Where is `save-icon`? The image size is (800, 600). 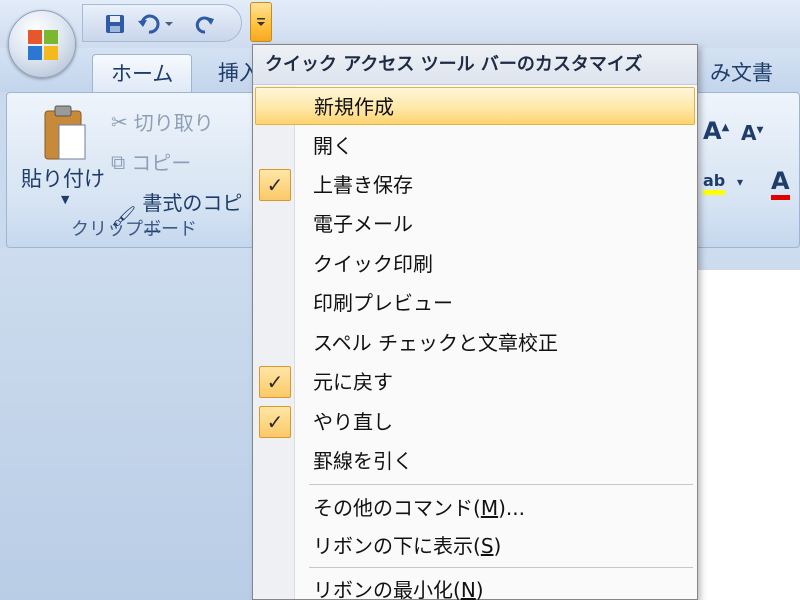 save-icon is located at coordinates (115, 24).